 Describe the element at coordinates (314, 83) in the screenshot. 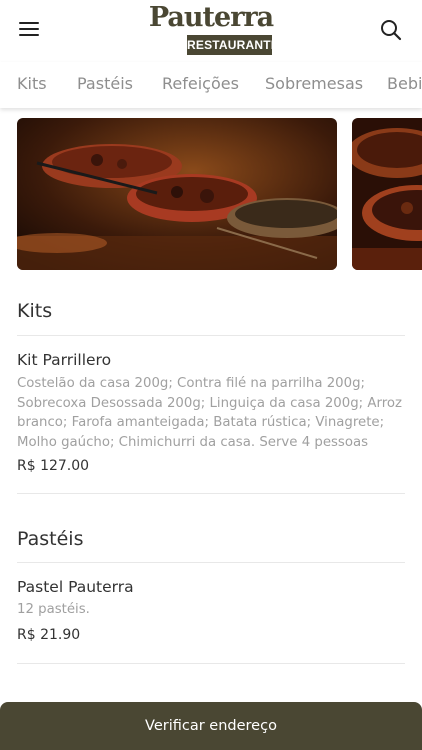

I see `tab-sobremesas: Sobremesas` at that location.